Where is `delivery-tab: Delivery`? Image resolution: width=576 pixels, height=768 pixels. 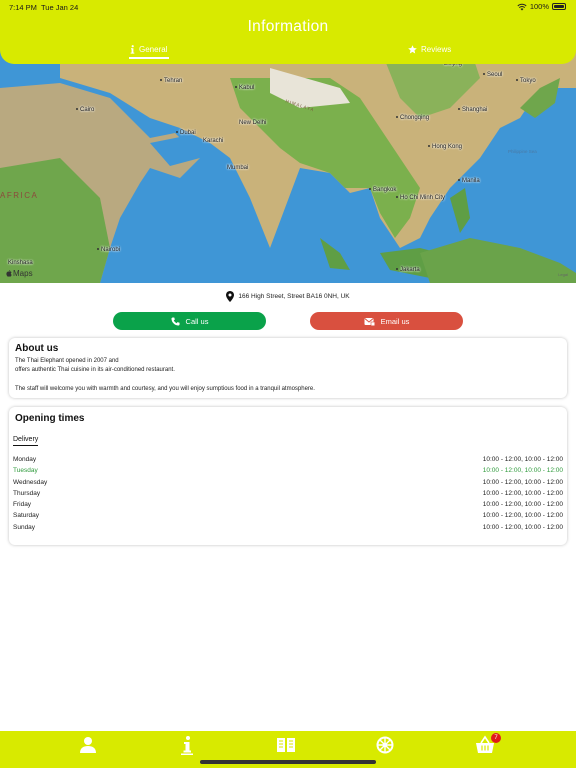
delivery-tab: Delivery is located at coordinates (26, 441).